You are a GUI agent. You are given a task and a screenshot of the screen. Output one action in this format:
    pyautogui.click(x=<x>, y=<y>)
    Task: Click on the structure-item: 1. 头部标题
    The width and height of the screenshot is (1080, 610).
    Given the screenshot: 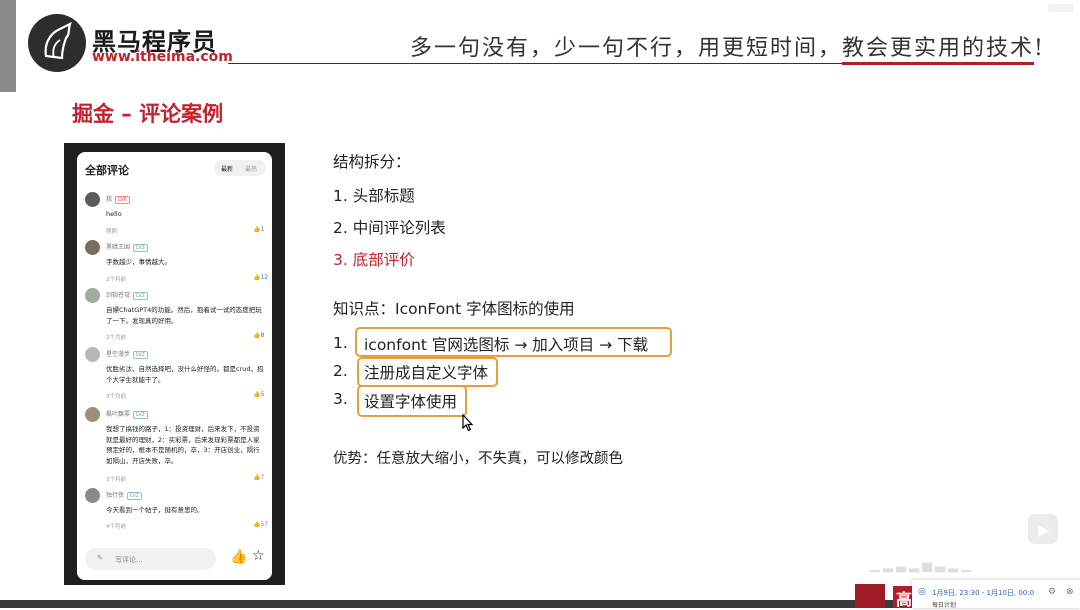 What is the action you would take?
    pyautogui.click(x=374, y=196)
    